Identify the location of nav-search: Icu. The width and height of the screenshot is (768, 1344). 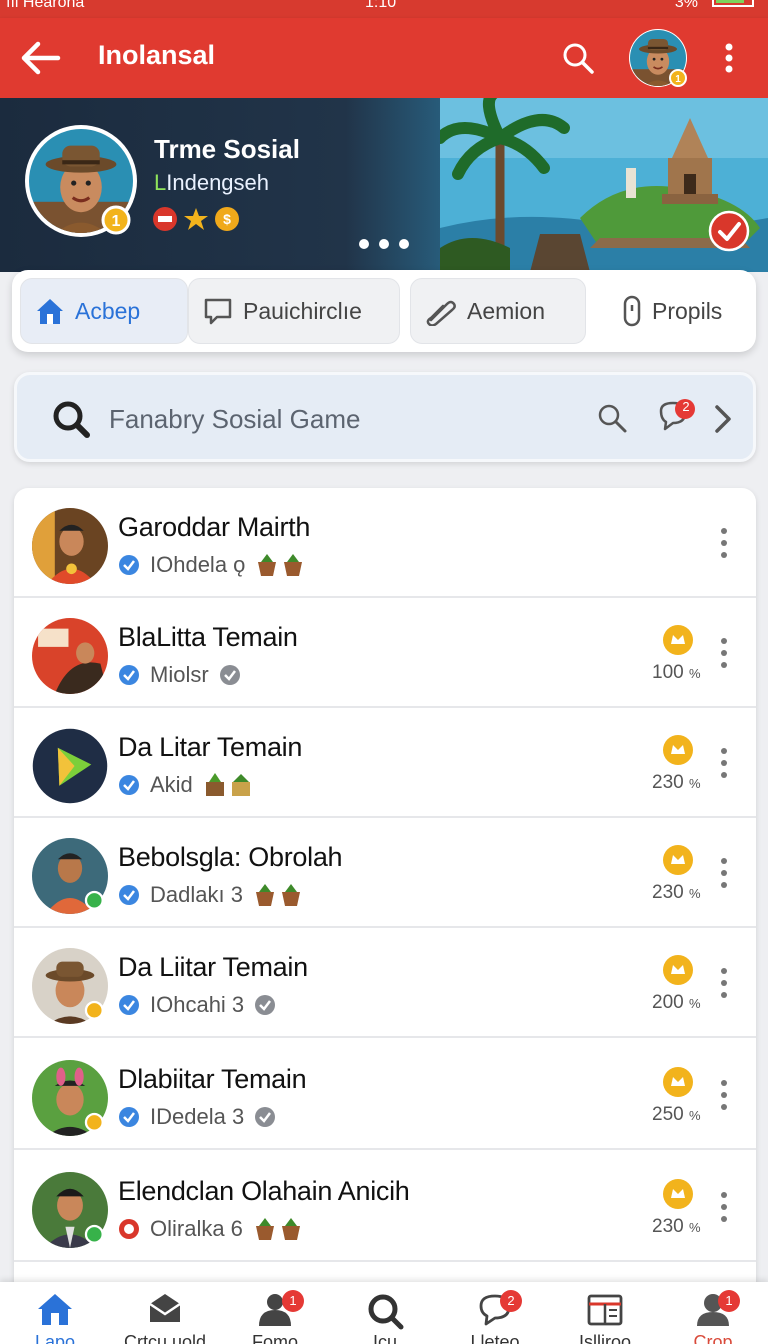
(385, 1313).